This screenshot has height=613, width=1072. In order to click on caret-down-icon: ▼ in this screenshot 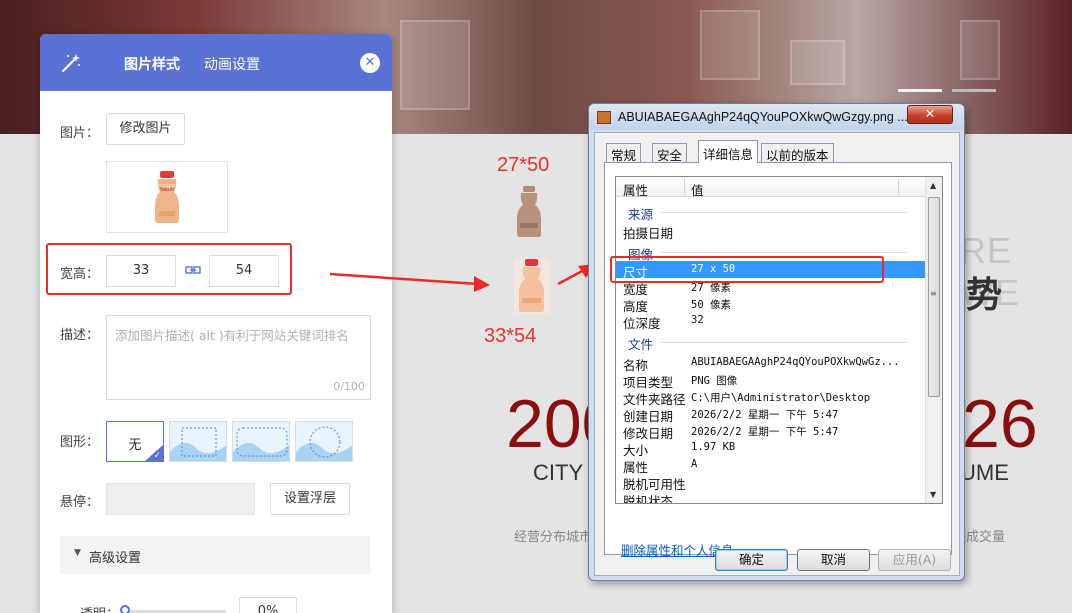, I will do `click(77, 553)`.